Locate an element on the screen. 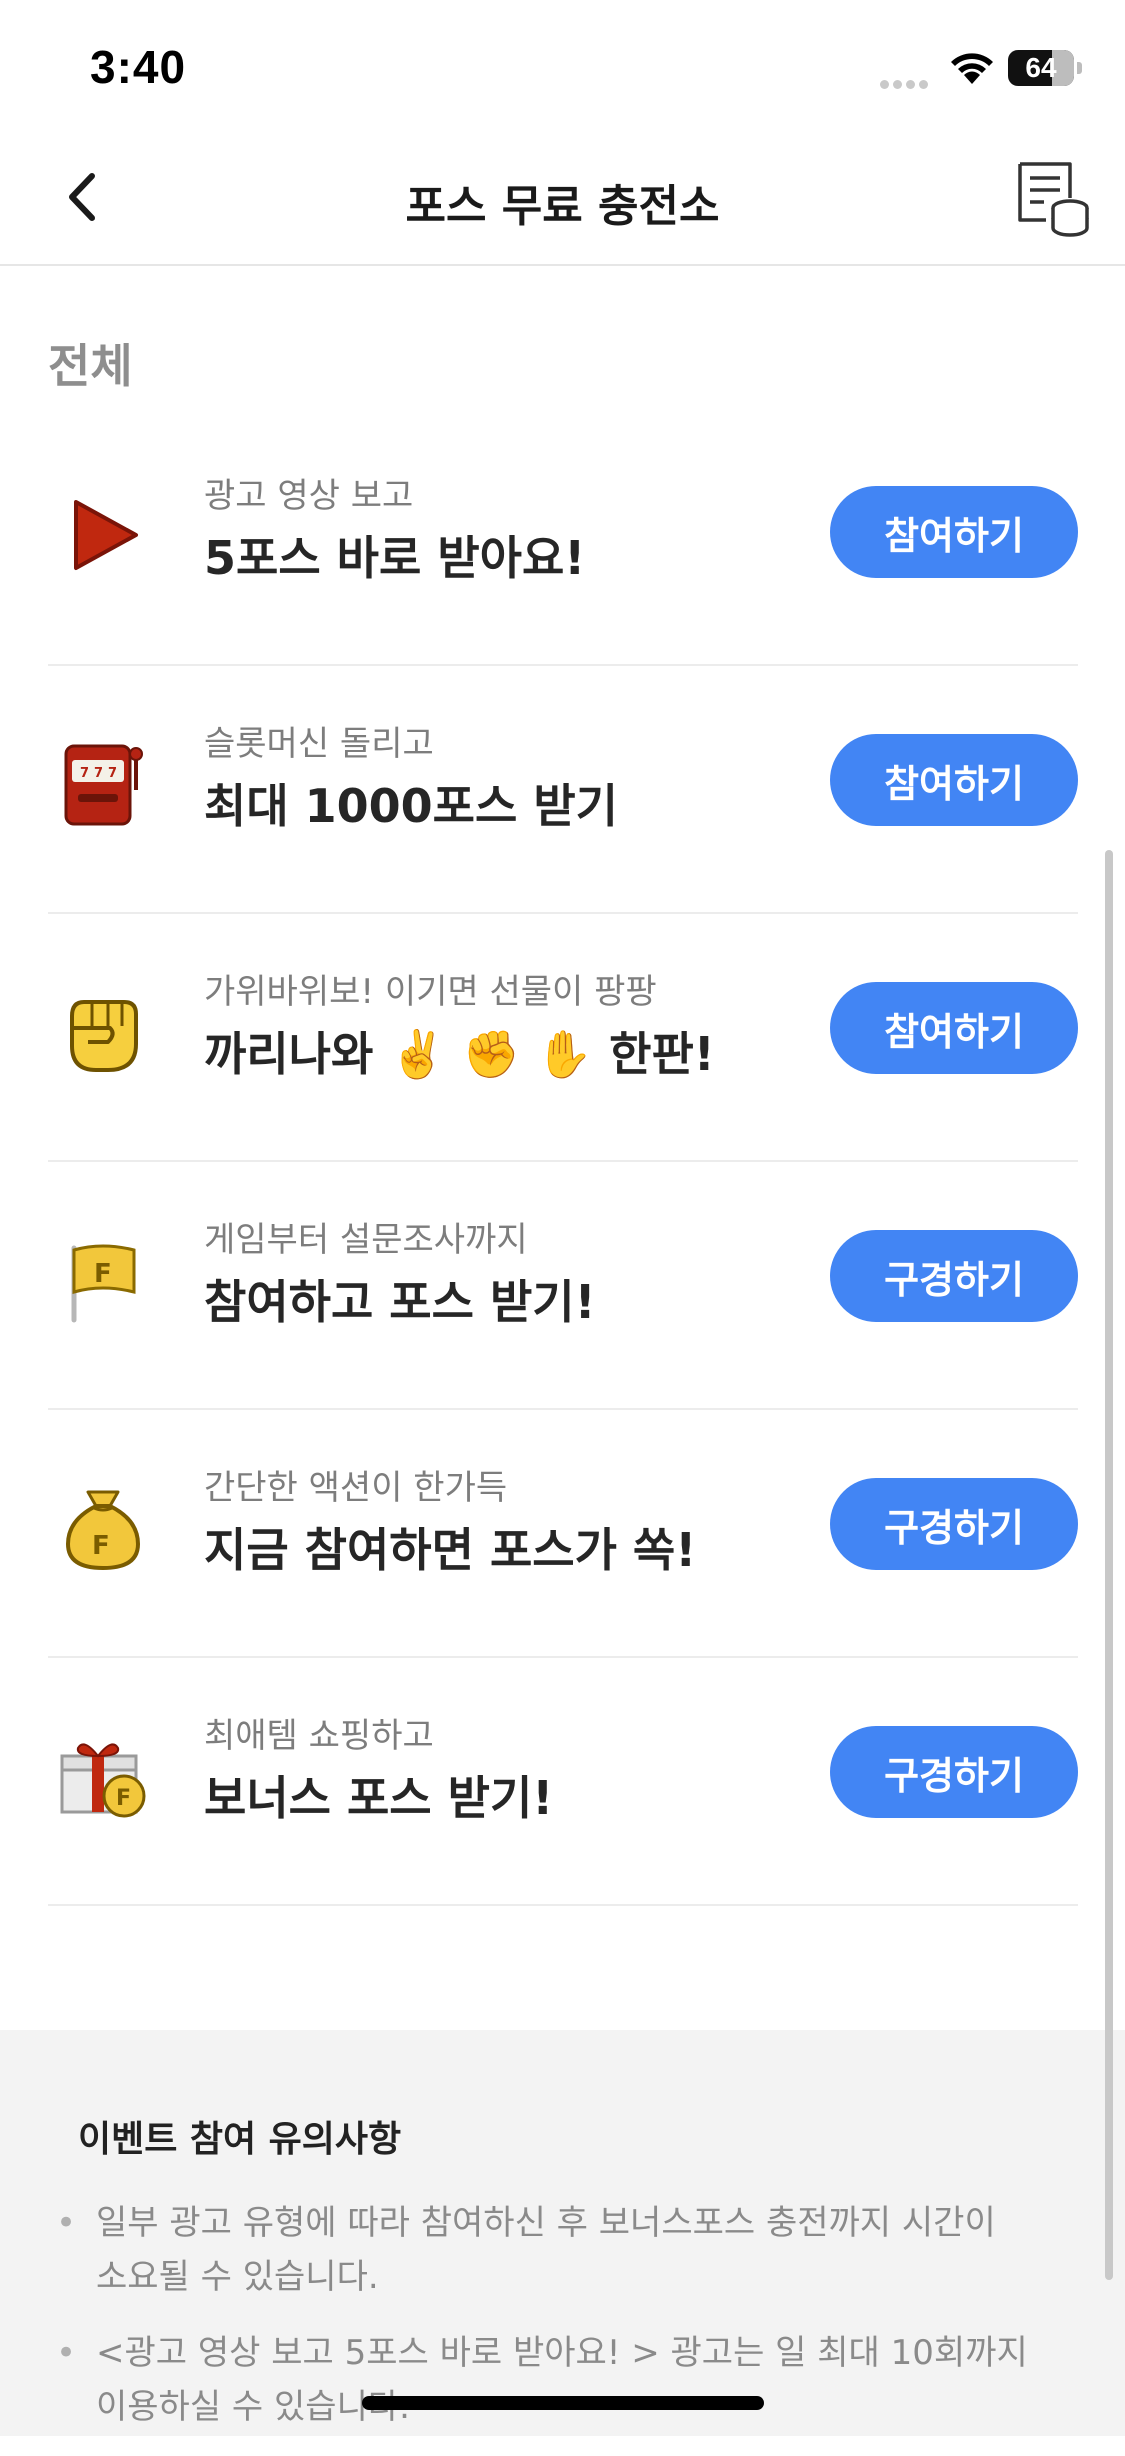 The image size is (1125, 2456). item-title: 최대 1000포스 받기 is located at coordinates (411, 806).